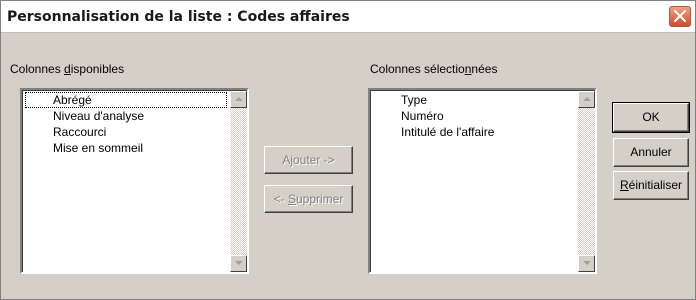  What do you see at coordinates (586, 181) in the screenshot?
I see `selected-scrollbar` at bounding box center [586, 181].